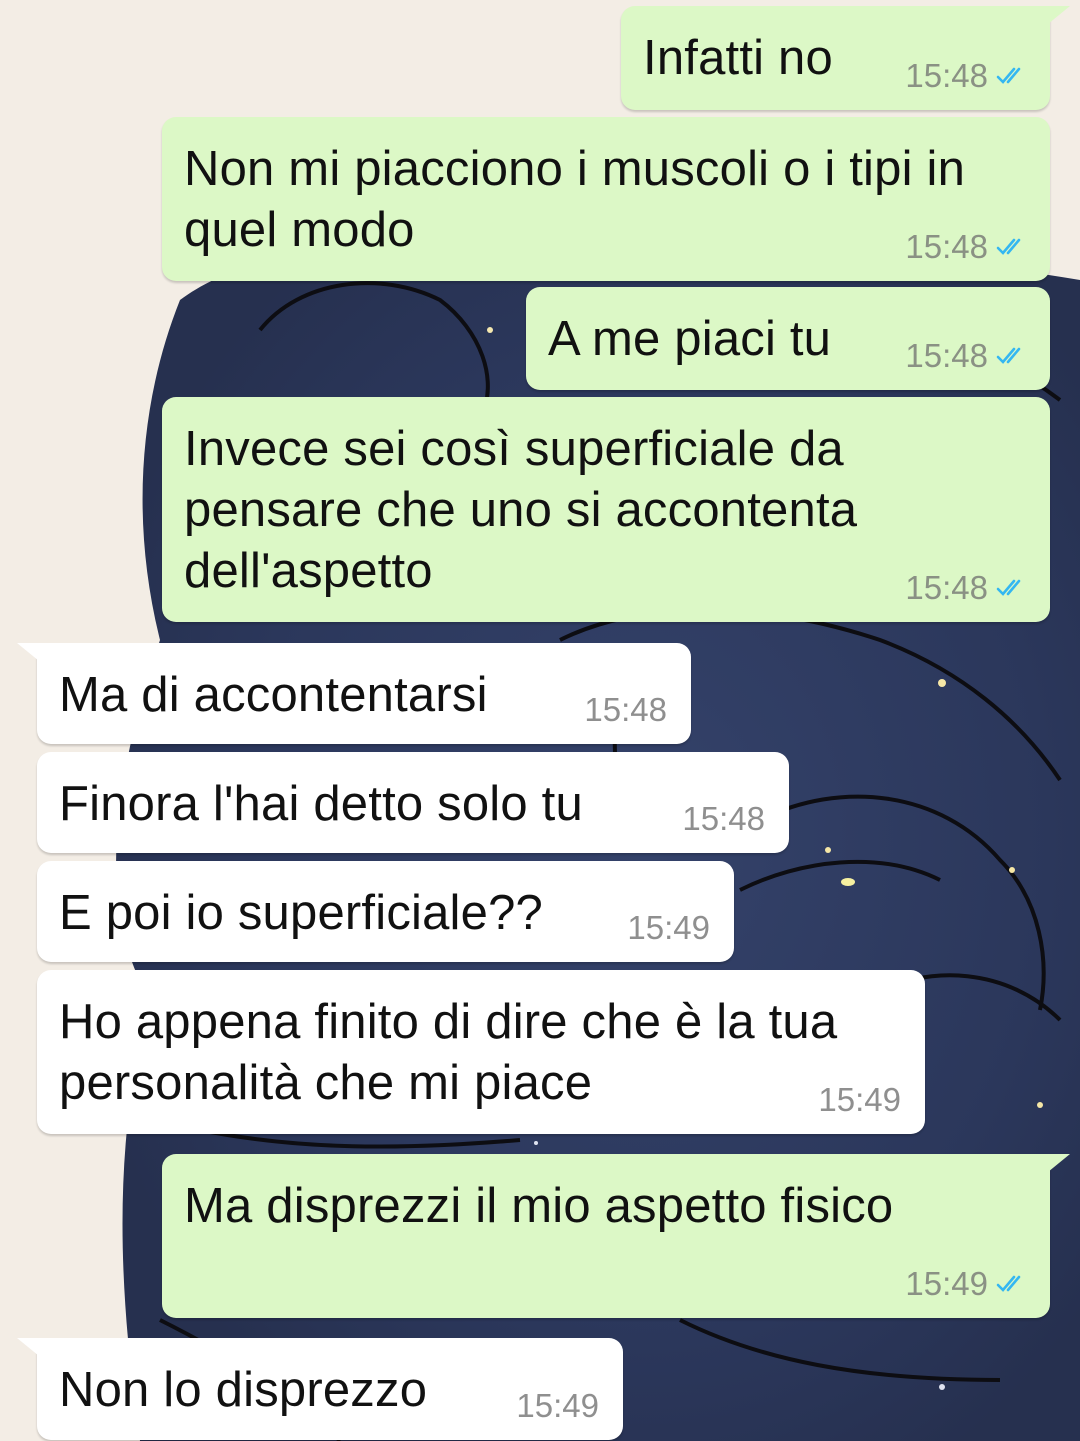 This screenshot has width=1080, height=1441. Describe the element at coordinates (301, 913) in the screenshot. I see `message-text: E poi io superficiale??` at that location.